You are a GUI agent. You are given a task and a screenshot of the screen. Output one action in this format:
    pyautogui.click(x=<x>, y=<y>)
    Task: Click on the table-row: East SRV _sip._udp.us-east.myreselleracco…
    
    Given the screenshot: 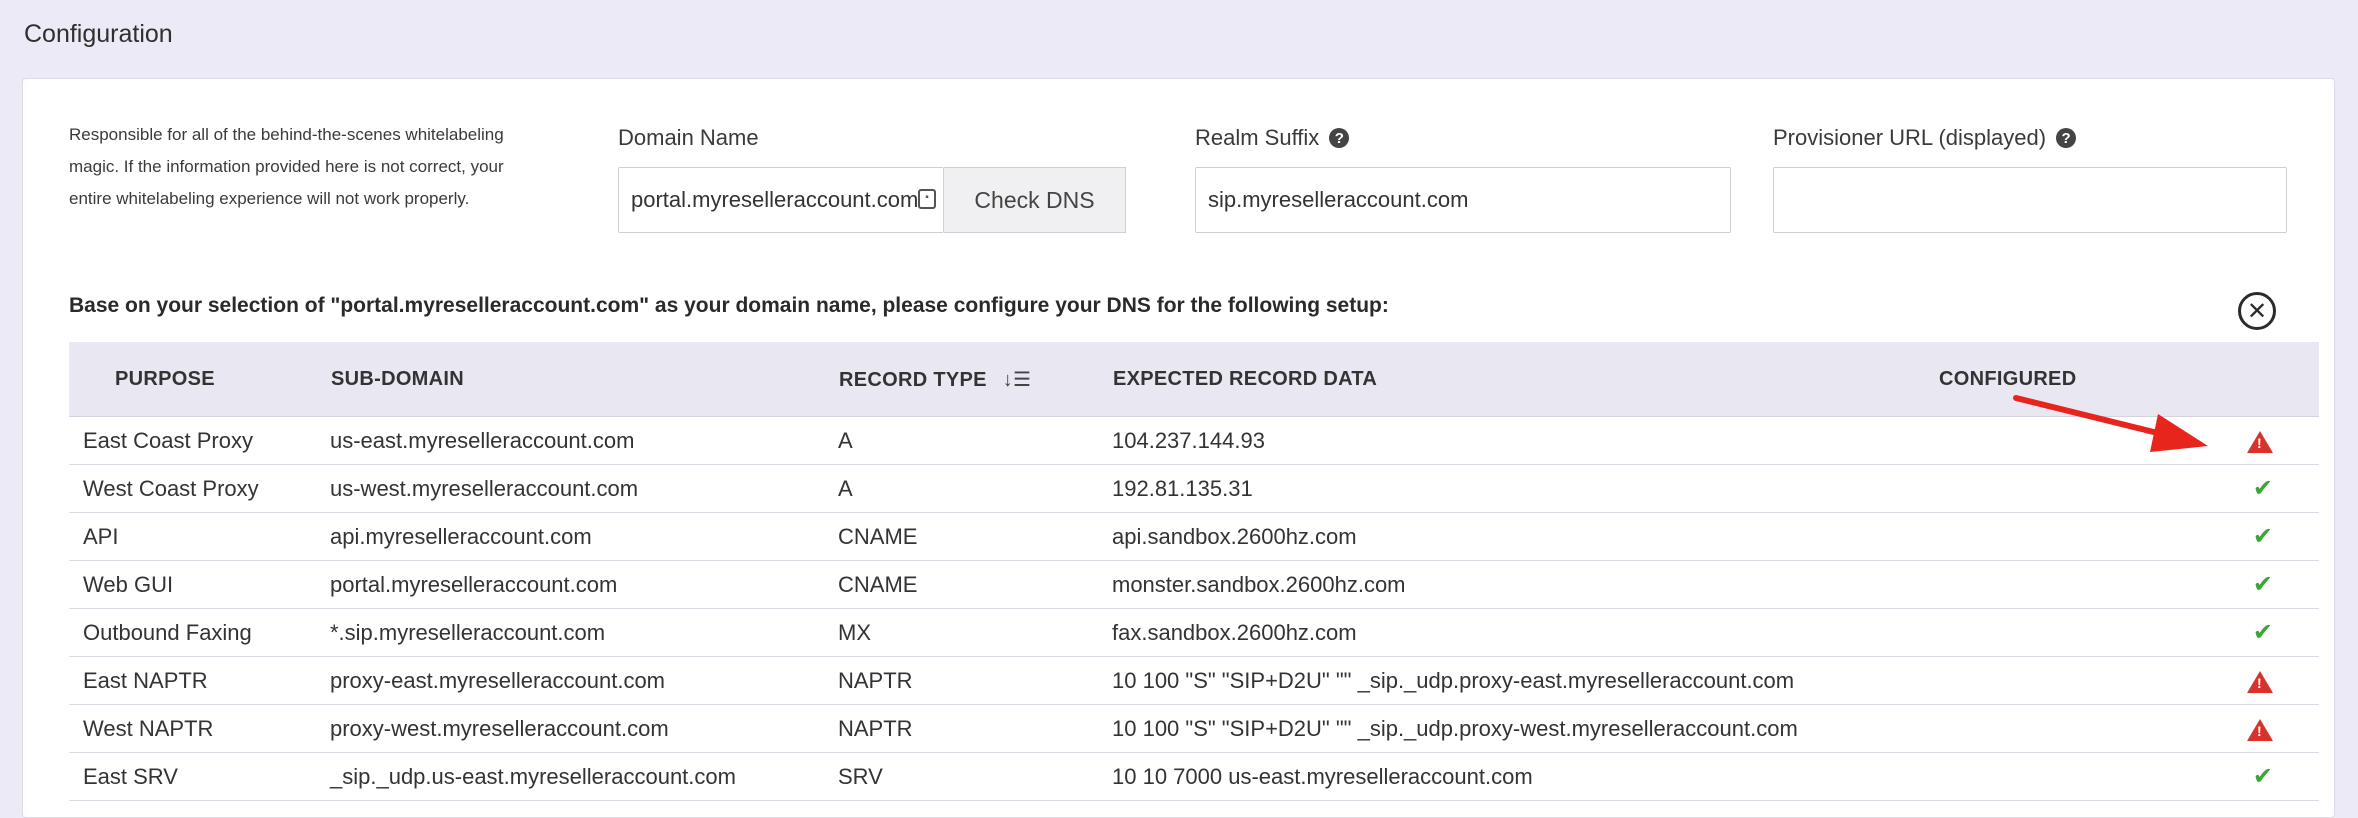 What is the action you would take?
    pyautogui.click(x=1194, y=776)
    